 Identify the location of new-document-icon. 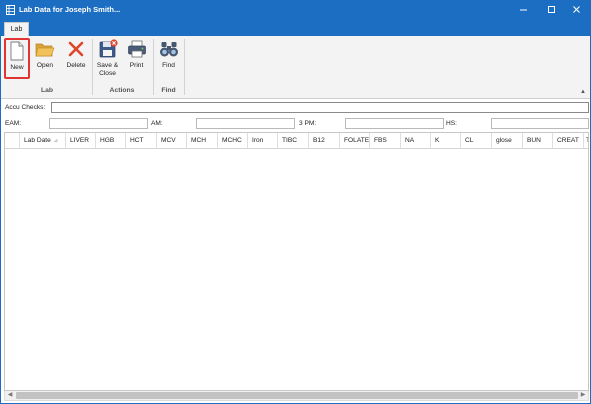
(17, 51).